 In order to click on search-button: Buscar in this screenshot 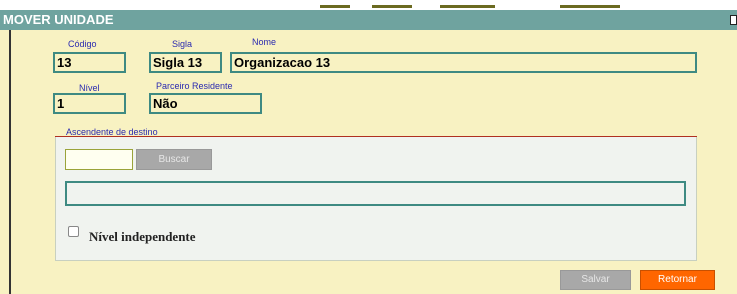, I will do `click(174, 159)`.